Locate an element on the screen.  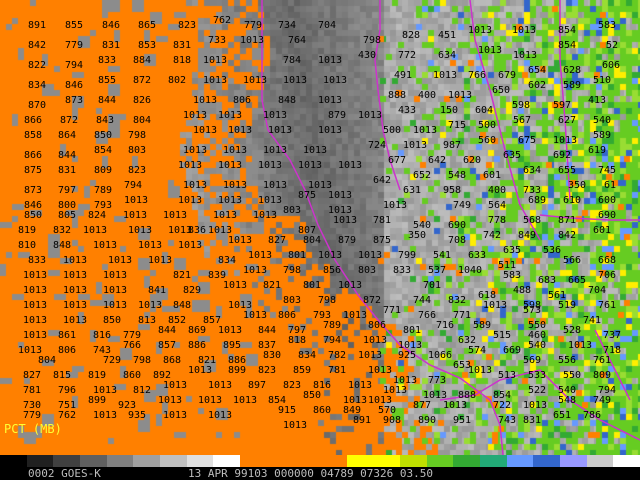
pressure-value-label: 400 is located at coordinates (427, 95).